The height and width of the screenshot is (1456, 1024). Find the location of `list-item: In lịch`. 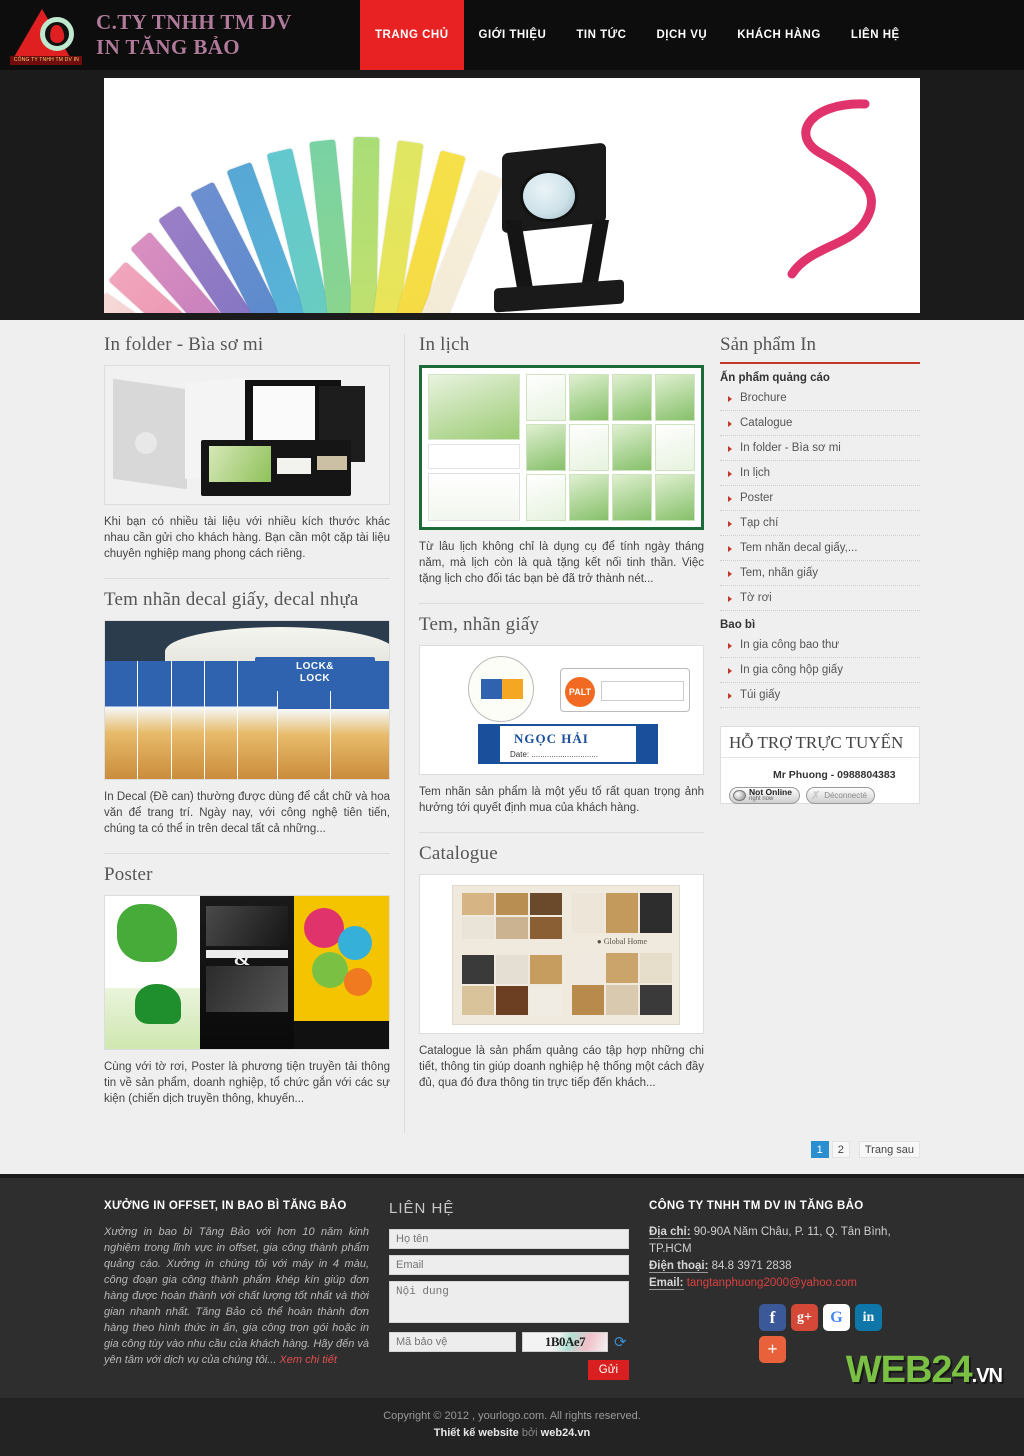

list-item: In lịch is located at coordinates (820, 473).